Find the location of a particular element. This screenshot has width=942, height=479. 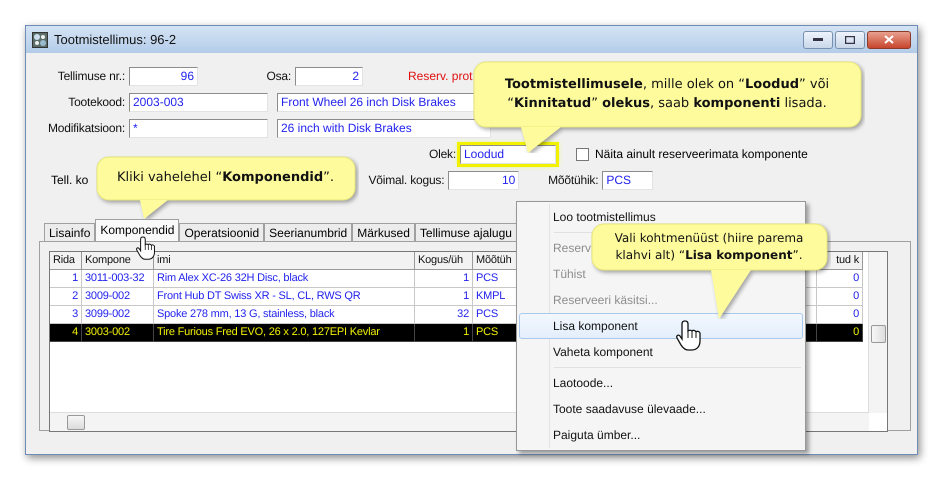

menu-item: Lisa komponent is located at coordinates (661, 326).